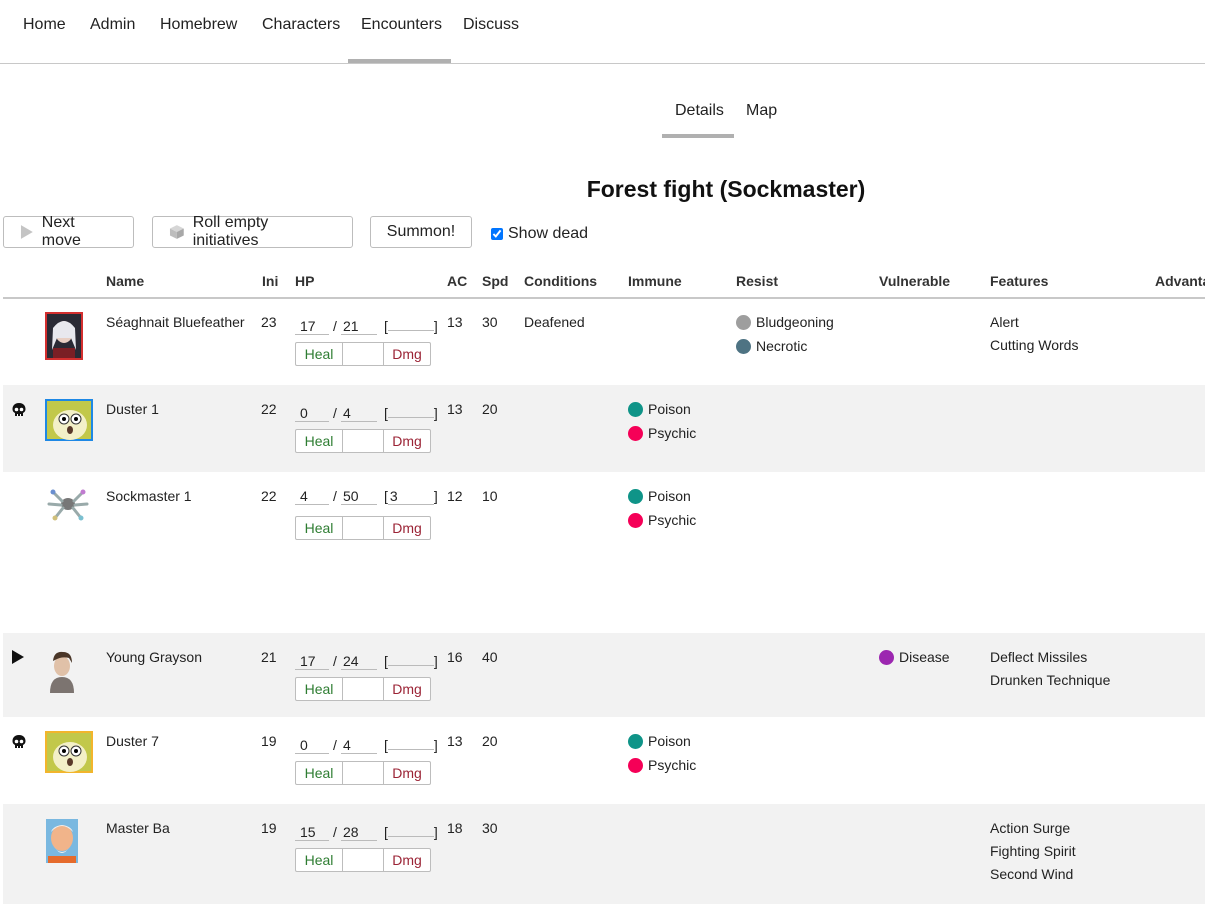 Image resolution: width=1205 pixels, height=904 pixels. What do you see at coordinates (270, 281) in the screenshot?
I see `col-ini: Ini` at bounding box center [270, 281].